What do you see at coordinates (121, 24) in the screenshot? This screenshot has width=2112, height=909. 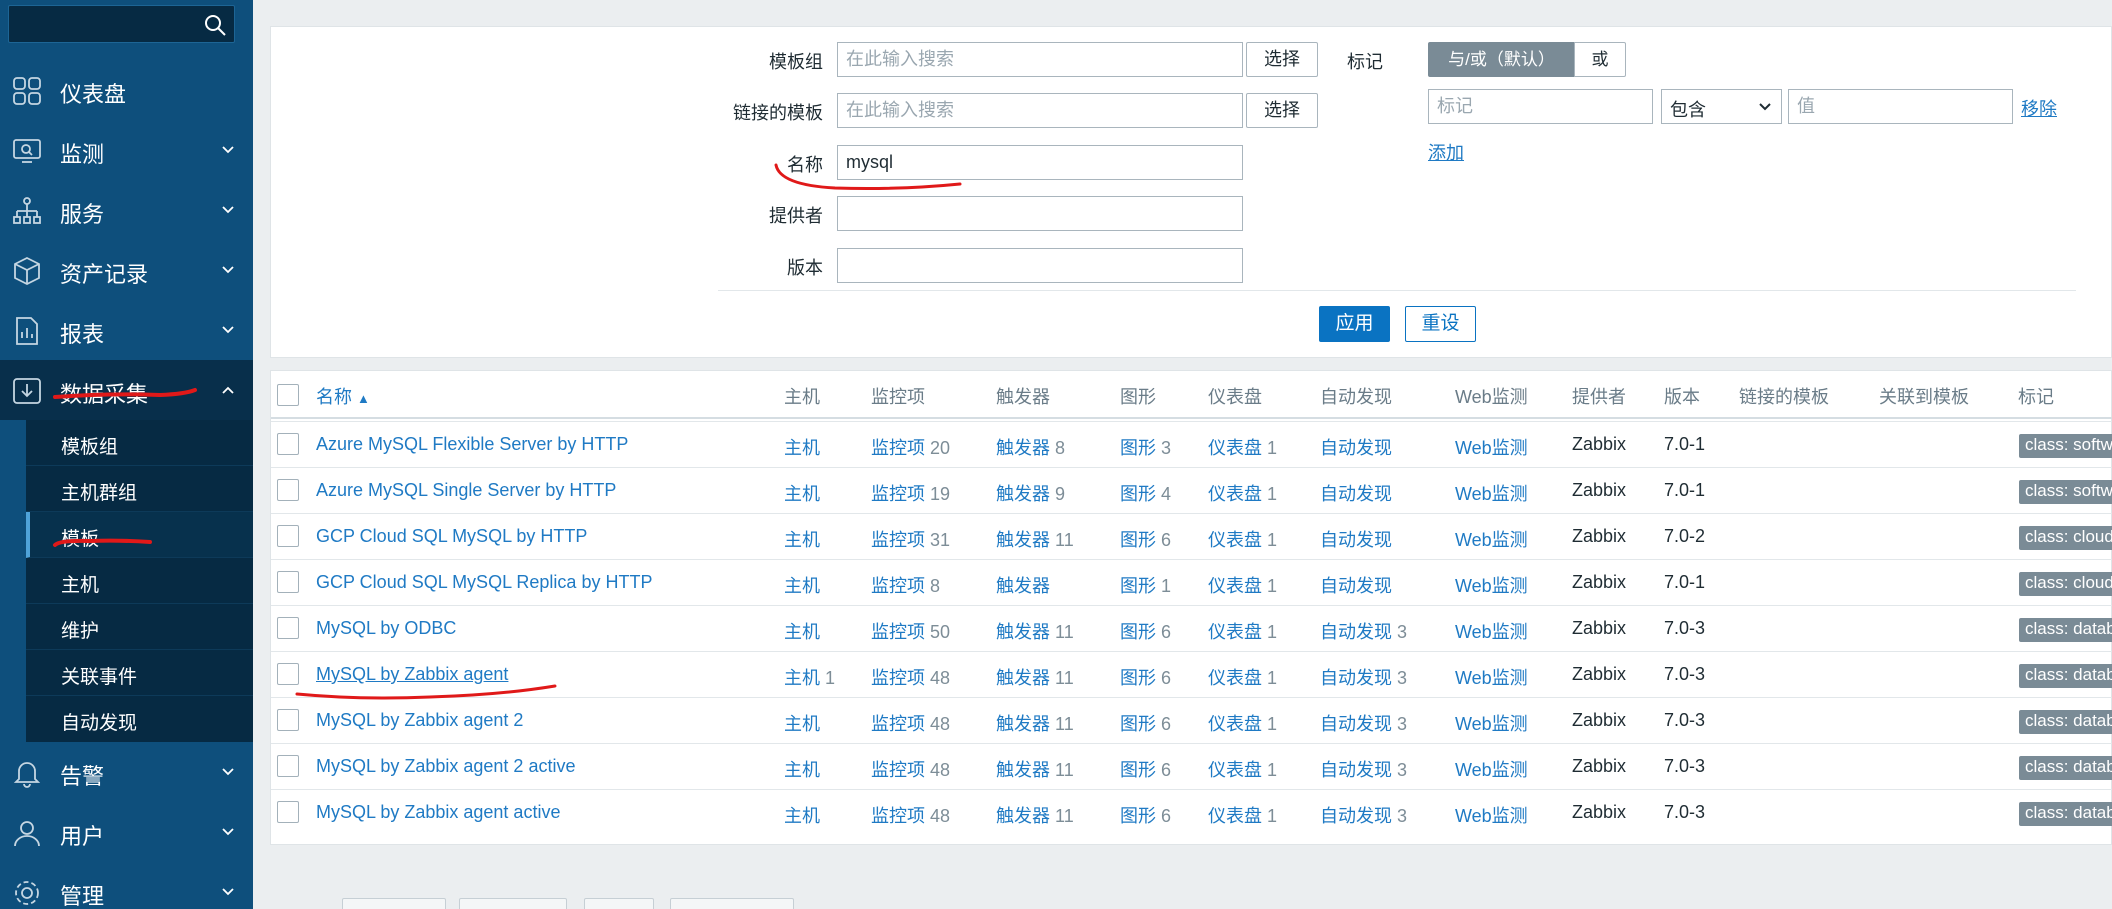 I see `sidebar-search-input` at bounding box center [121, 24].